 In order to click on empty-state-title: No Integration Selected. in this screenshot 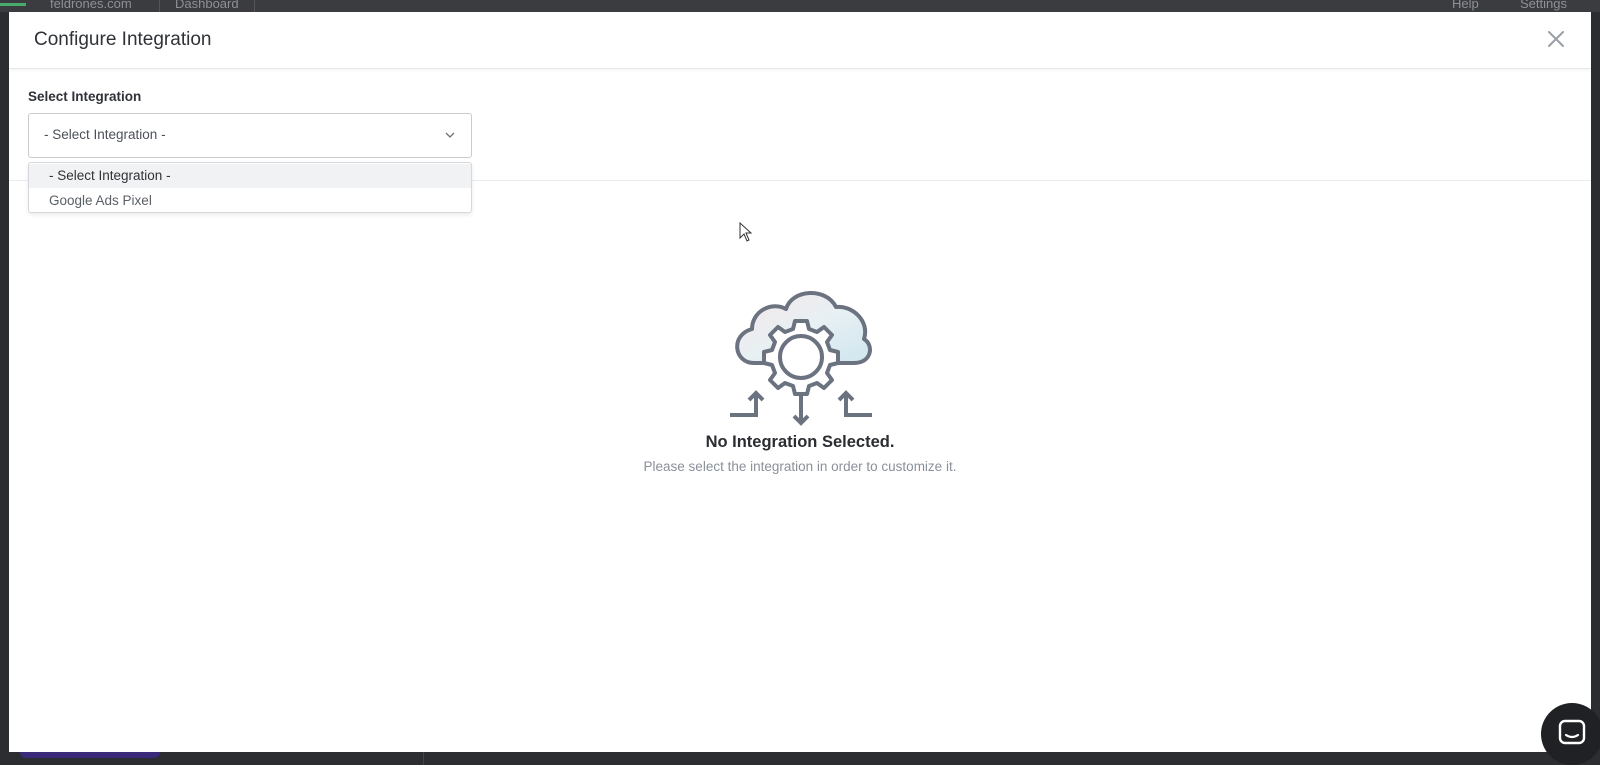, I will do `click(800, 442)`.